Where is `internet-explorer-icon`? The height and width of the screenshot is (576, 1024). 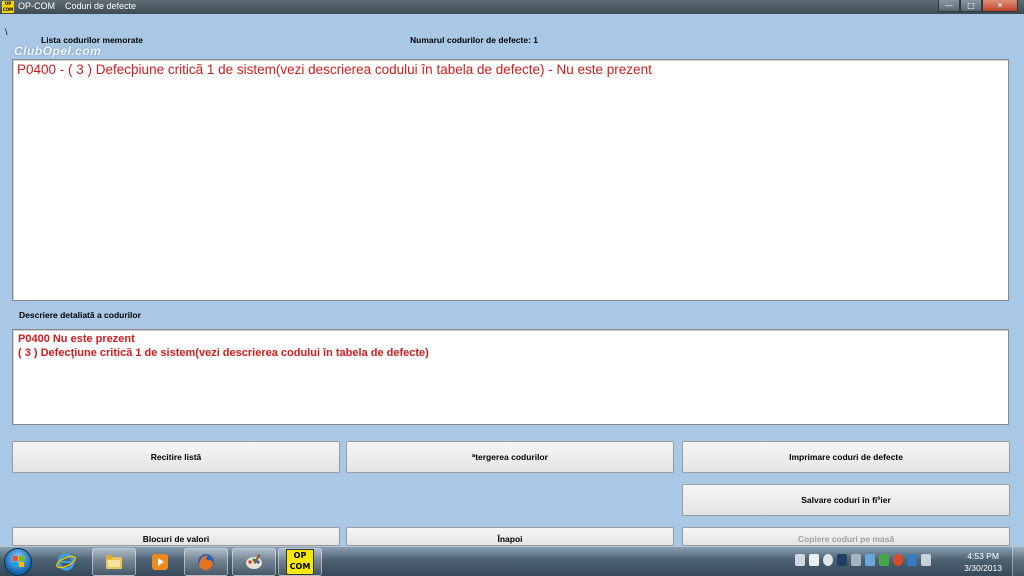 internet-explorer-icon is located at coordinates (66, 562).